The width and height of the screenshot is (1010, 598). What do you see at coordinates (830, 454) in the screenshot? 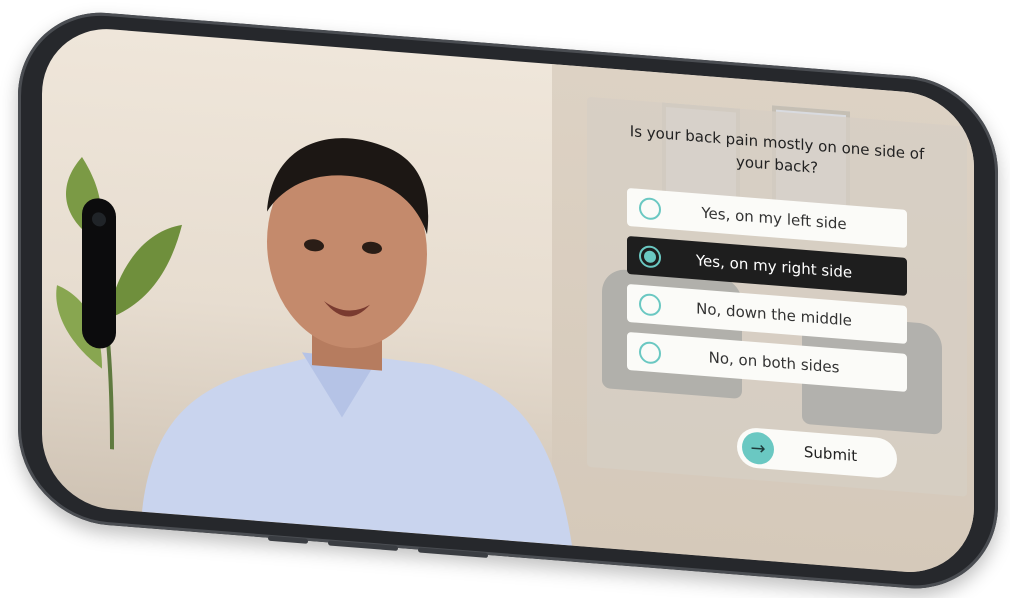
I see `submit-label: Submit` at bounding box center [830, 454].